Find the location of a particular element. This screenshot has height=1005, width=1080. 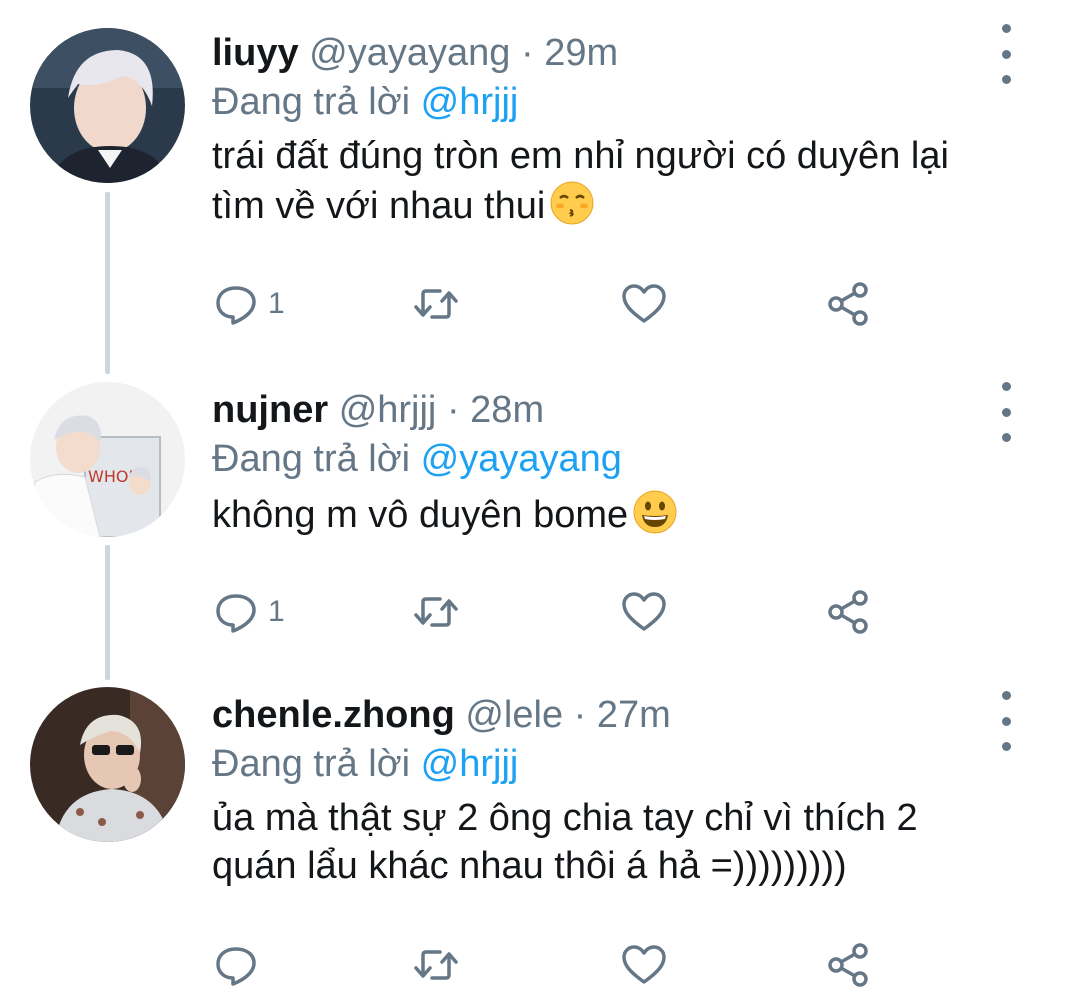

tweet-header: nujner @hrjjj · 28m is located at coordinates (606, 410).